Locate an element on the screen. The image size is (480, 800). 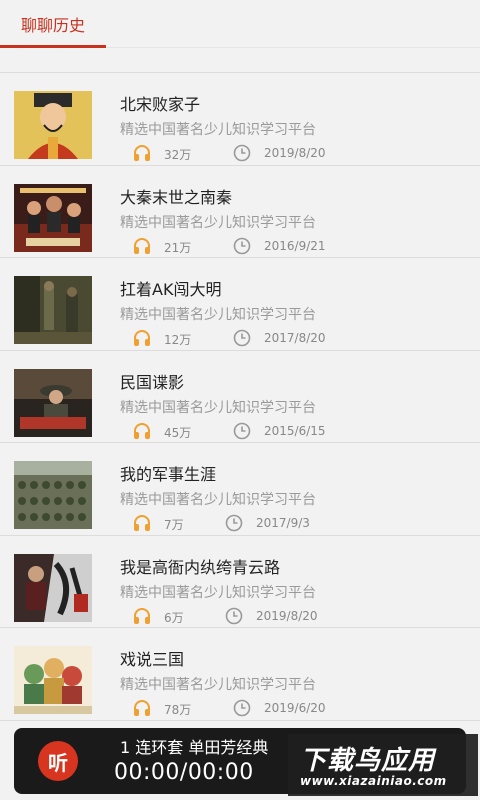
cover-soldiers is located at coordinates (53, 495).